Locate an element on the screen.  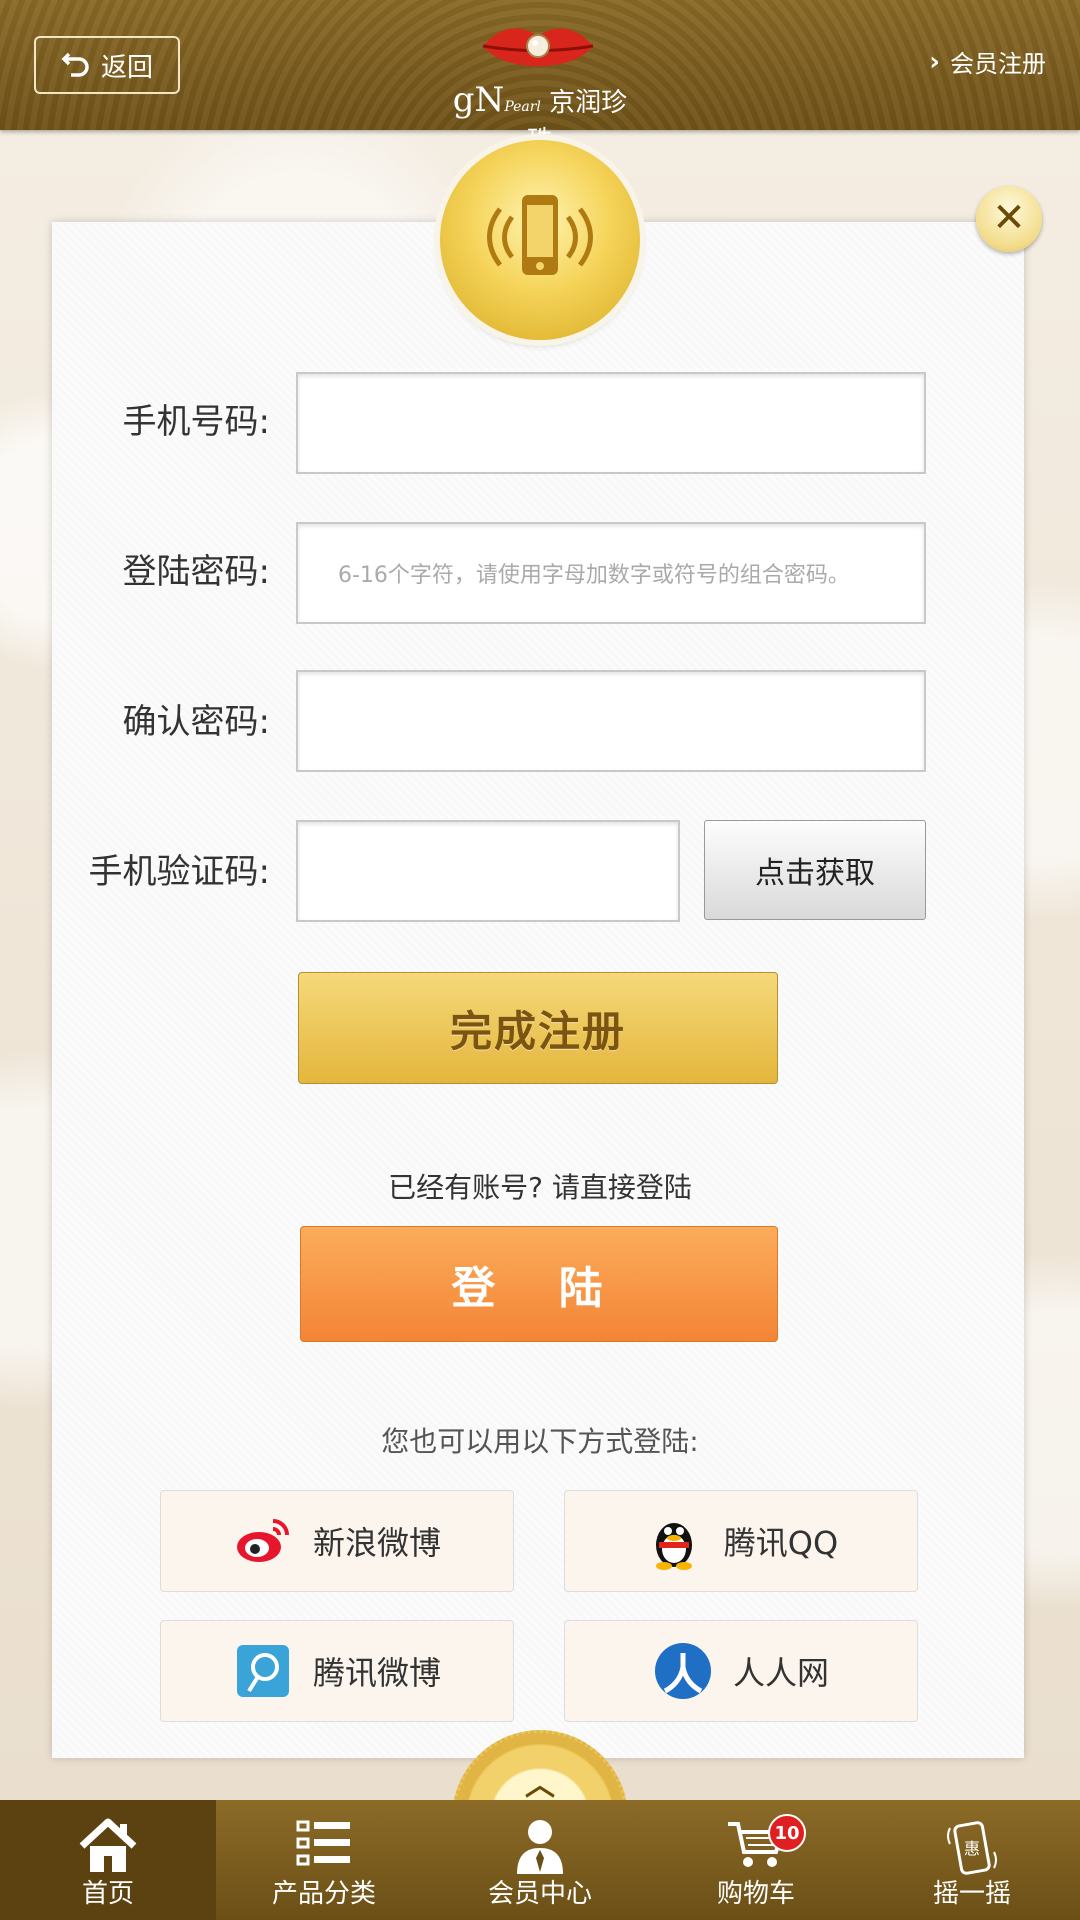
renren-login-button: 人人网 is located at coordinates (741, 1671).